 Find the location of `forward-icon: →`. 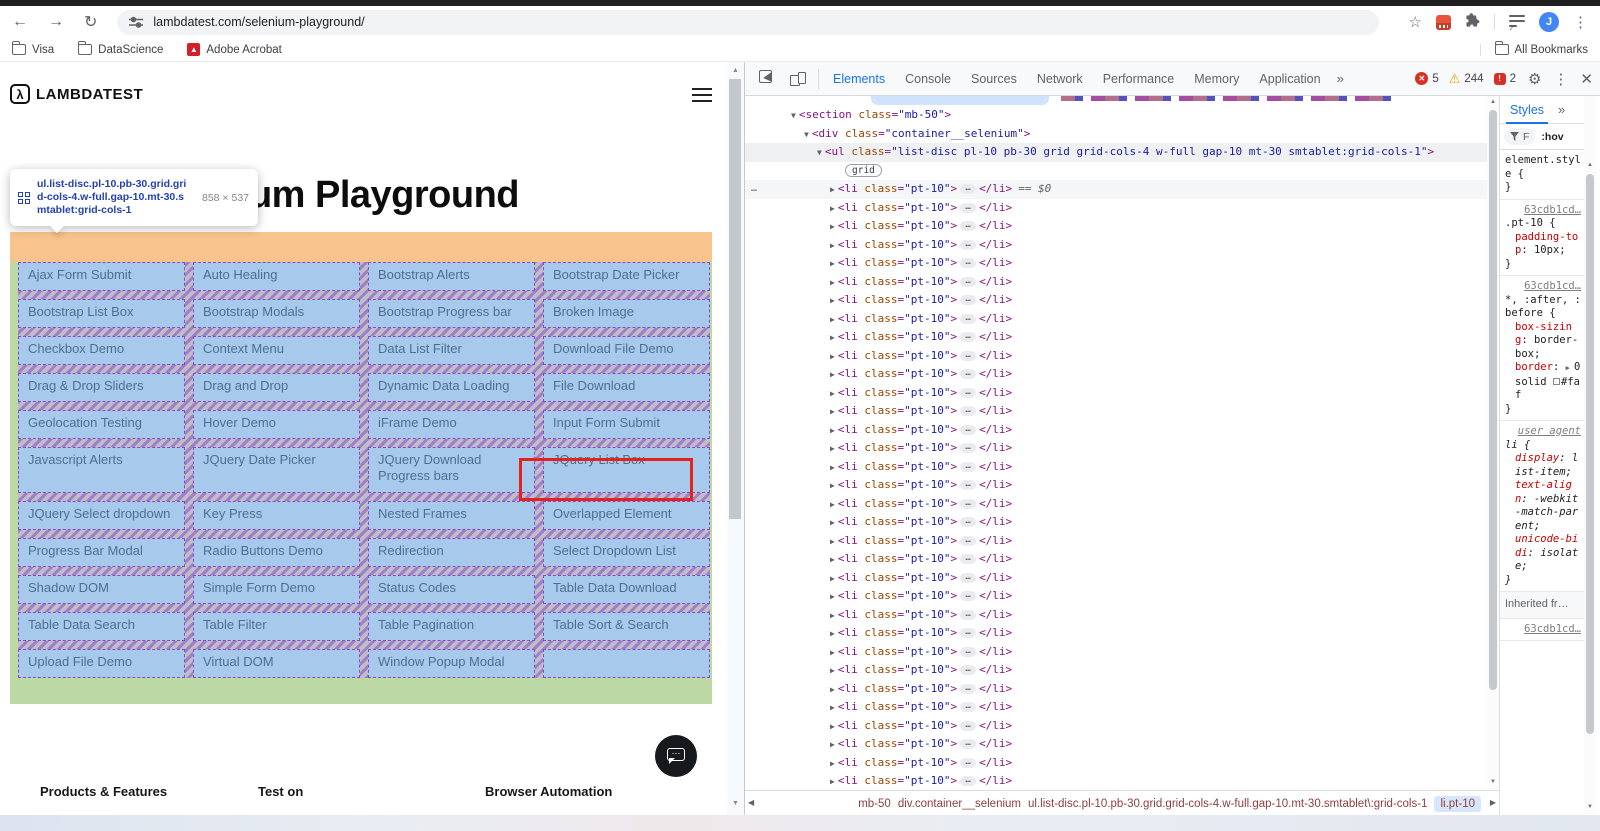

forward-icon: → is located at coordinates (56, 22).